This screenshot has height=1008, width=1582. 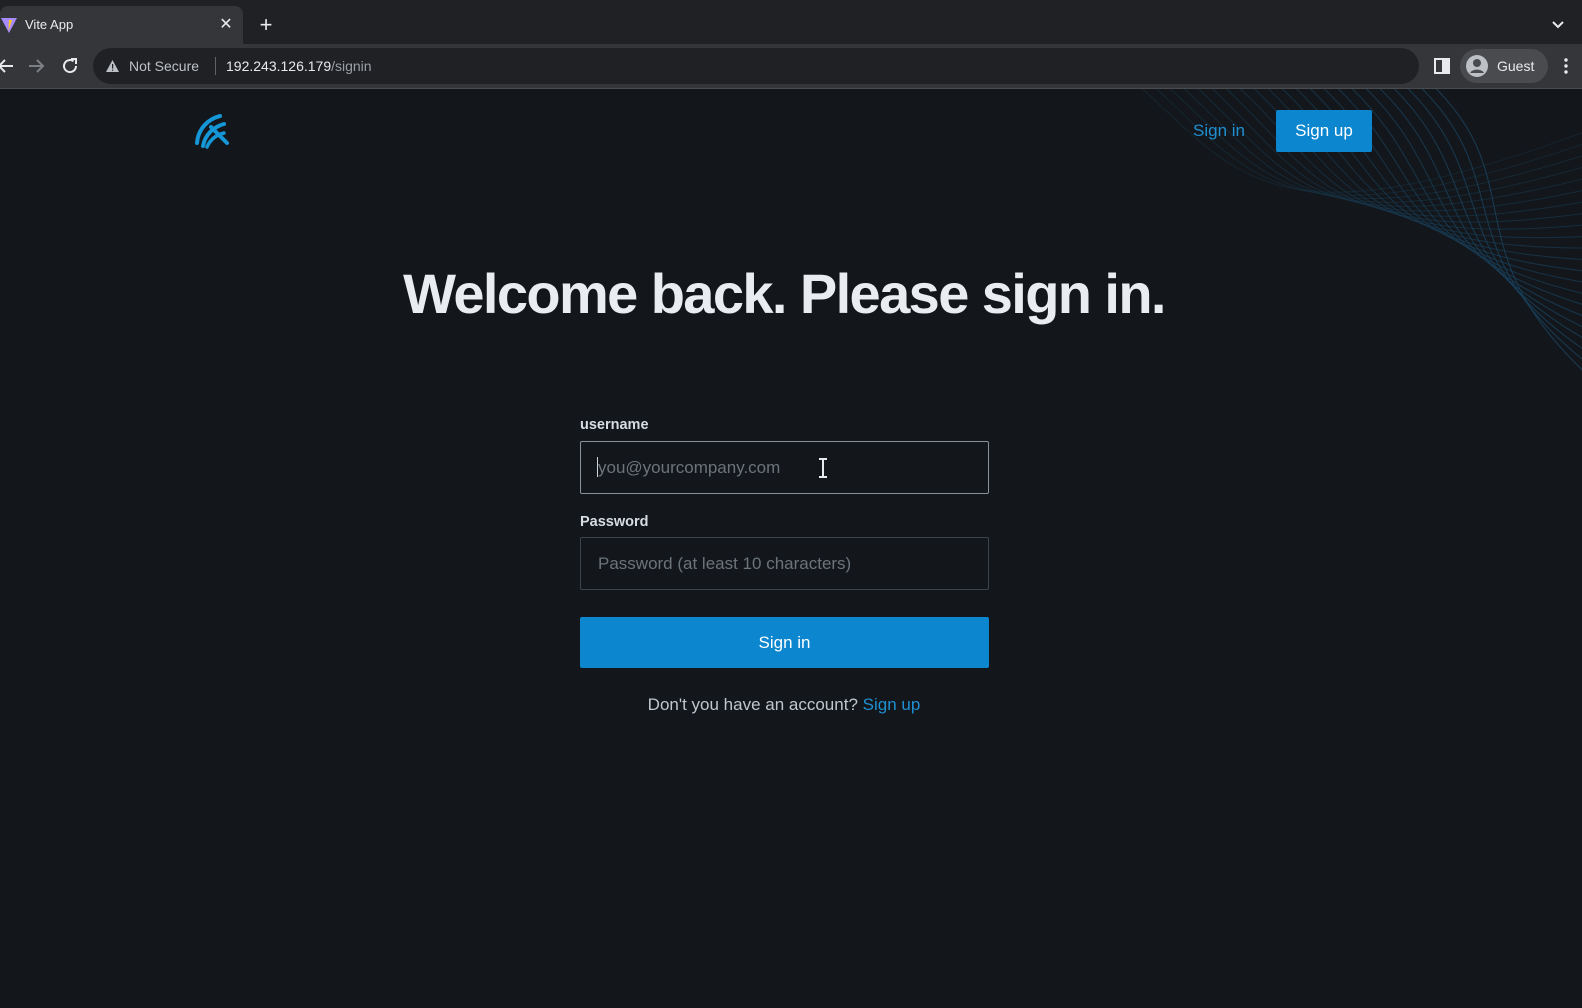 I want to click on tab-title: Vite App, so click(x=49, y=24).